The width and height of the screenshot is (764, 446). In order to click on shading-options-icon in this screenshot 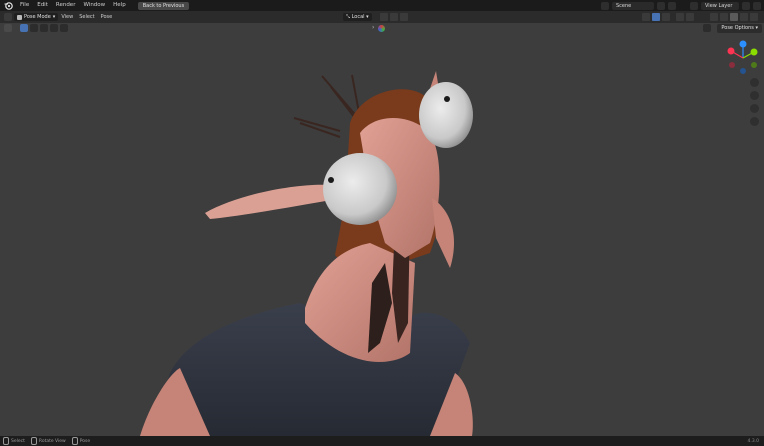, I will do `click(754, 17)`.